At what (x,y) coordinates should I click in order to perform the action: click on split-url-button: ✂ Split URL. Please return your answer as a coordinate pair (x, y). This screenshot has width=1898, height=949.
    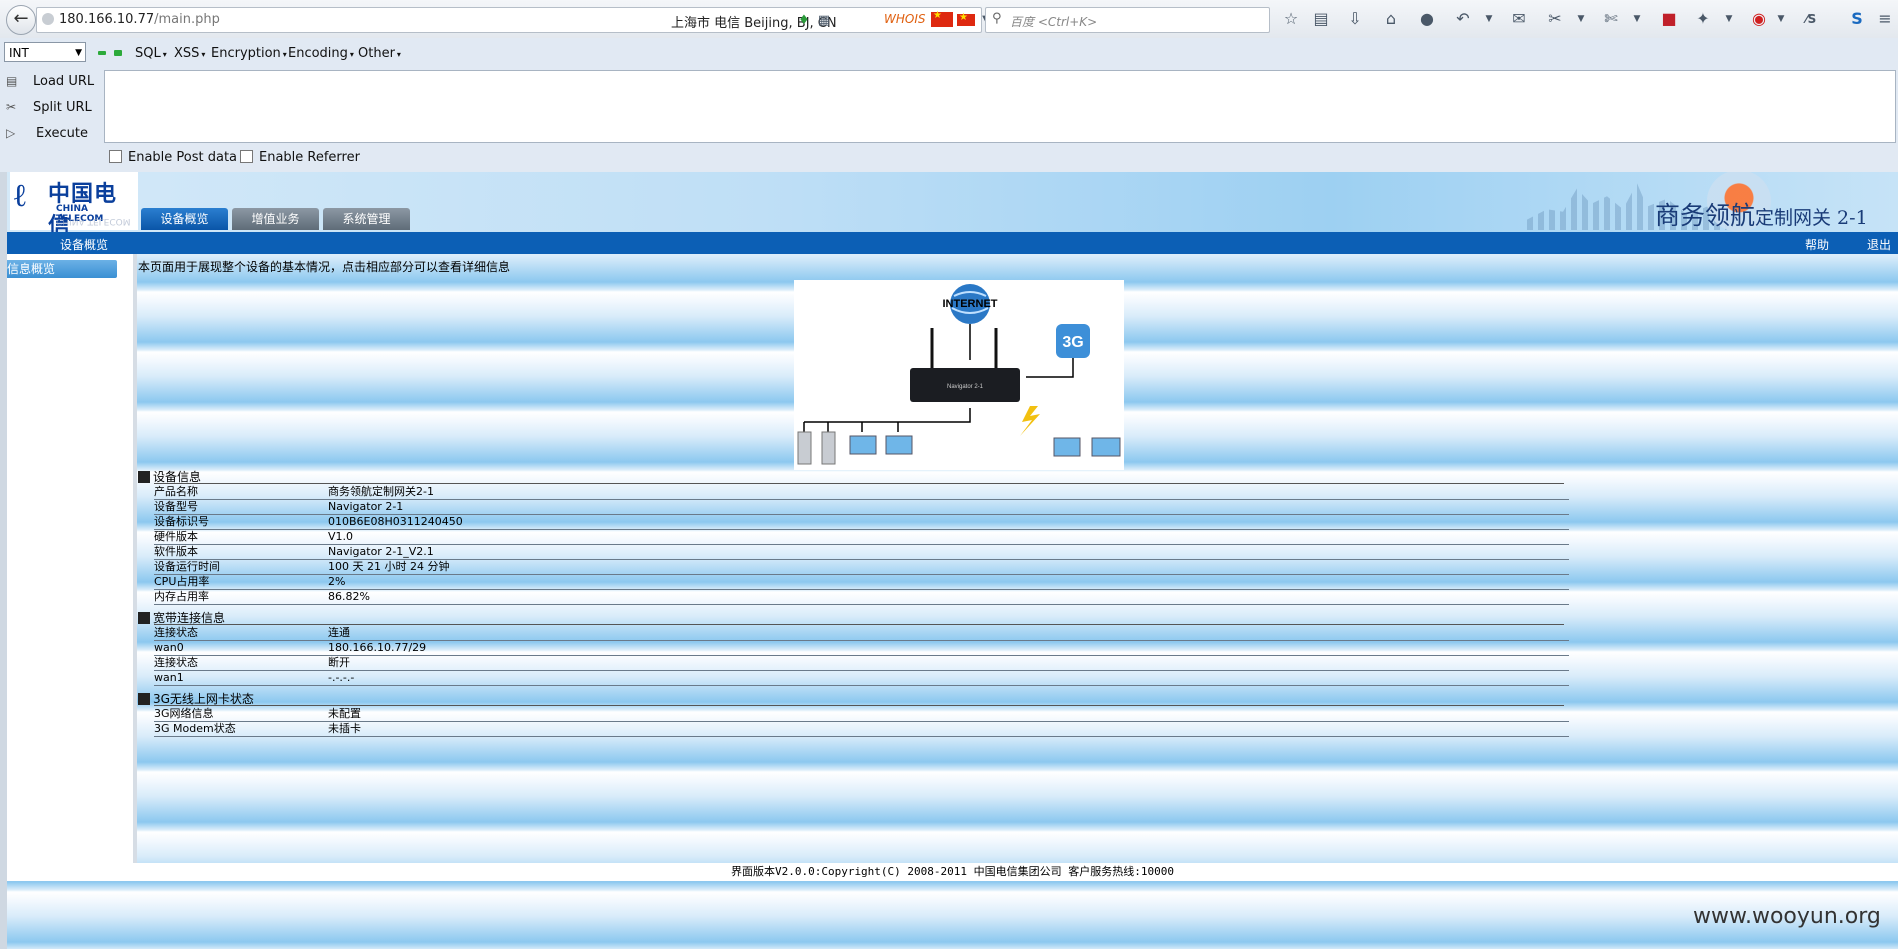
    Looking at the image, I should click on (50, 108).